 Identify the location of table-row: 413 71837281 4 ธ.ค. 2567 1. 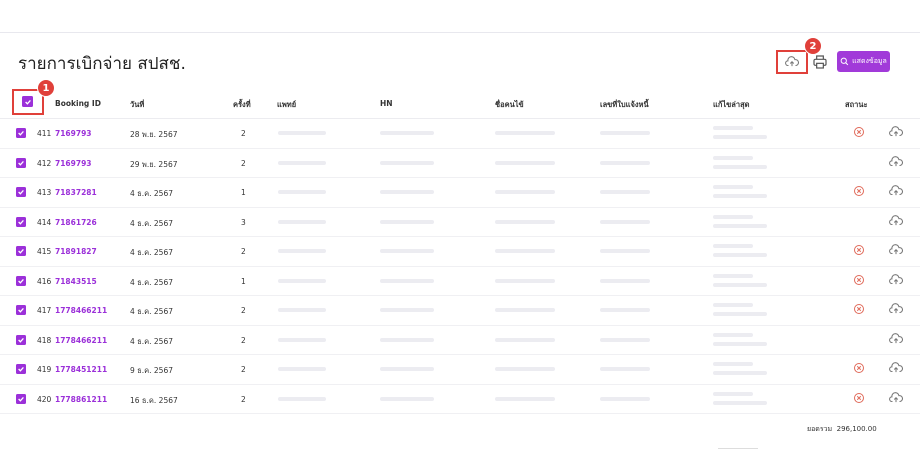
(460, 192).